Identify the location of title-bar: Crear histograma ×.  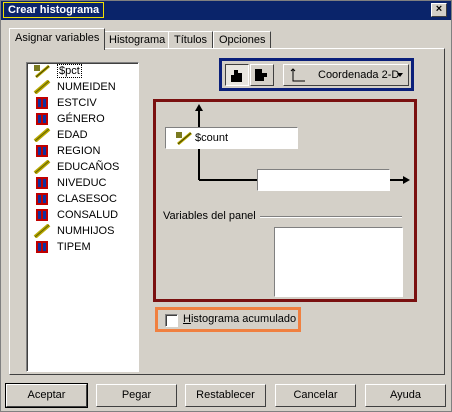
(226, 10).